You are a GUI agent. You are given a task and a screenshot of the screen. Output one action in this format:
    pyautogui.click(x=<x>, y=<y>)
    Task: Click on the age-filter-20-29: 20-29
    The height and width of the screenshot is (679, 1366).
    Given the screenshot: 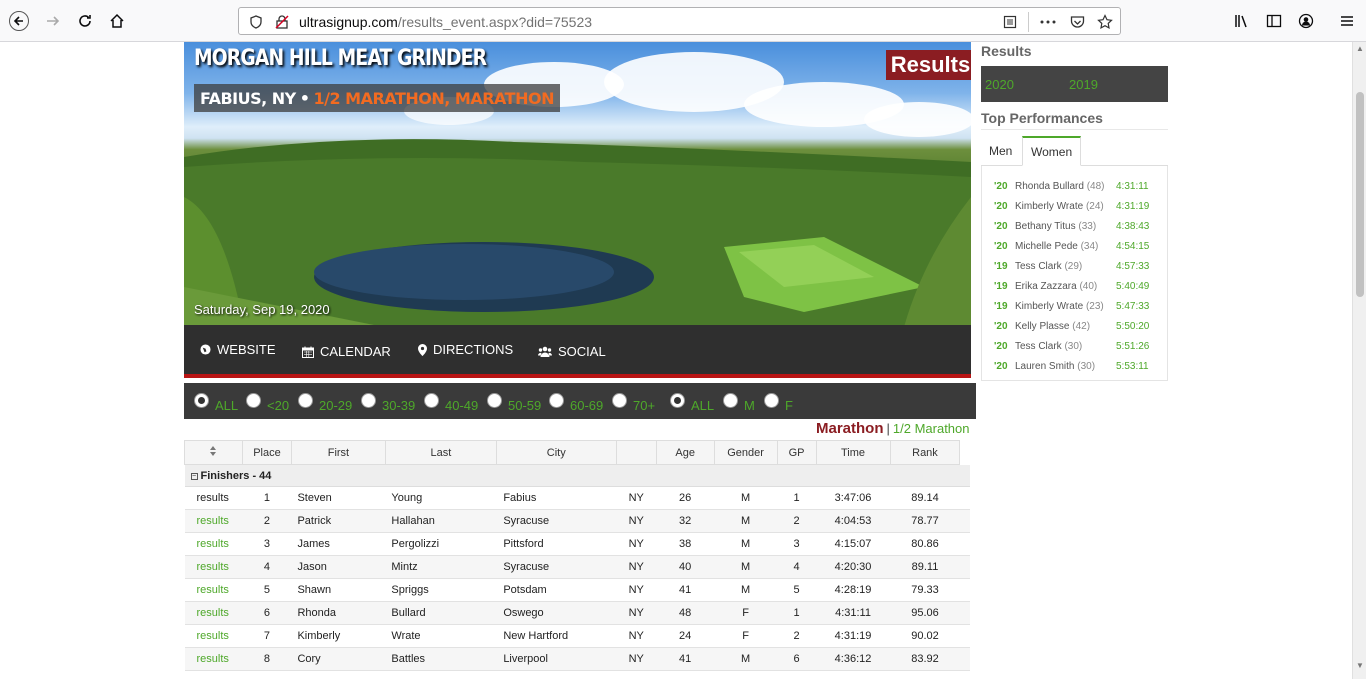 What is the action you would take?
    pyautogui.click(x=325, y=402)
    